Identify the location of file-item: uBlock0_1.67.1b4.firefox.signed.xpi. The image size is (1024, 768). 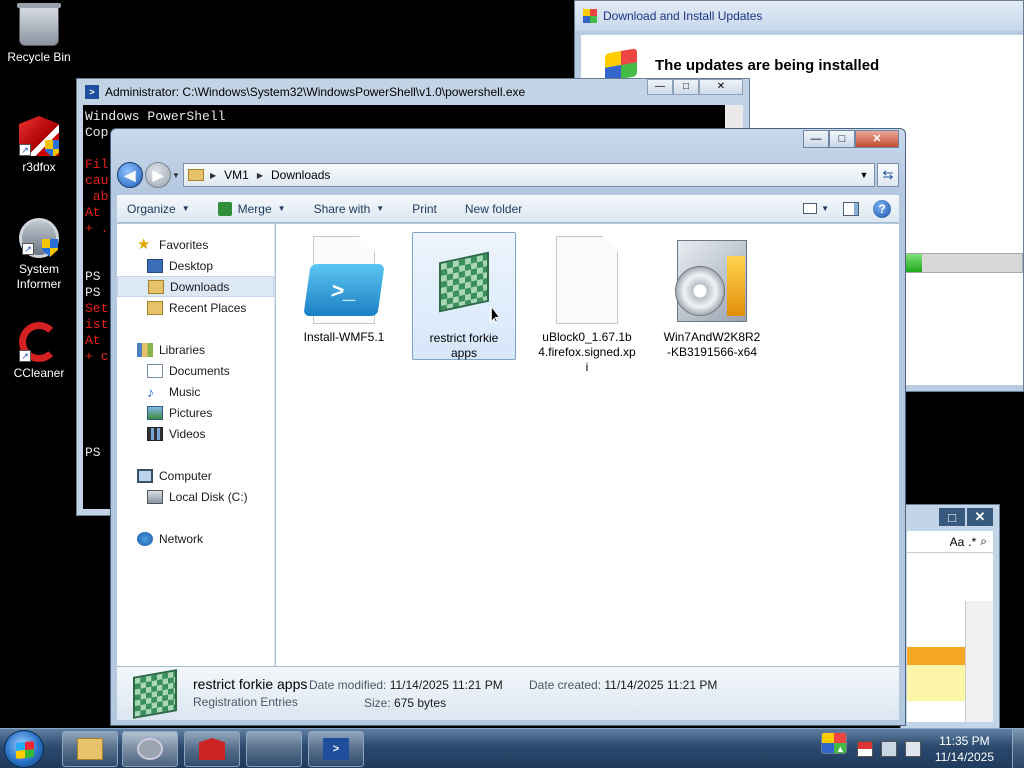
(587, 303).